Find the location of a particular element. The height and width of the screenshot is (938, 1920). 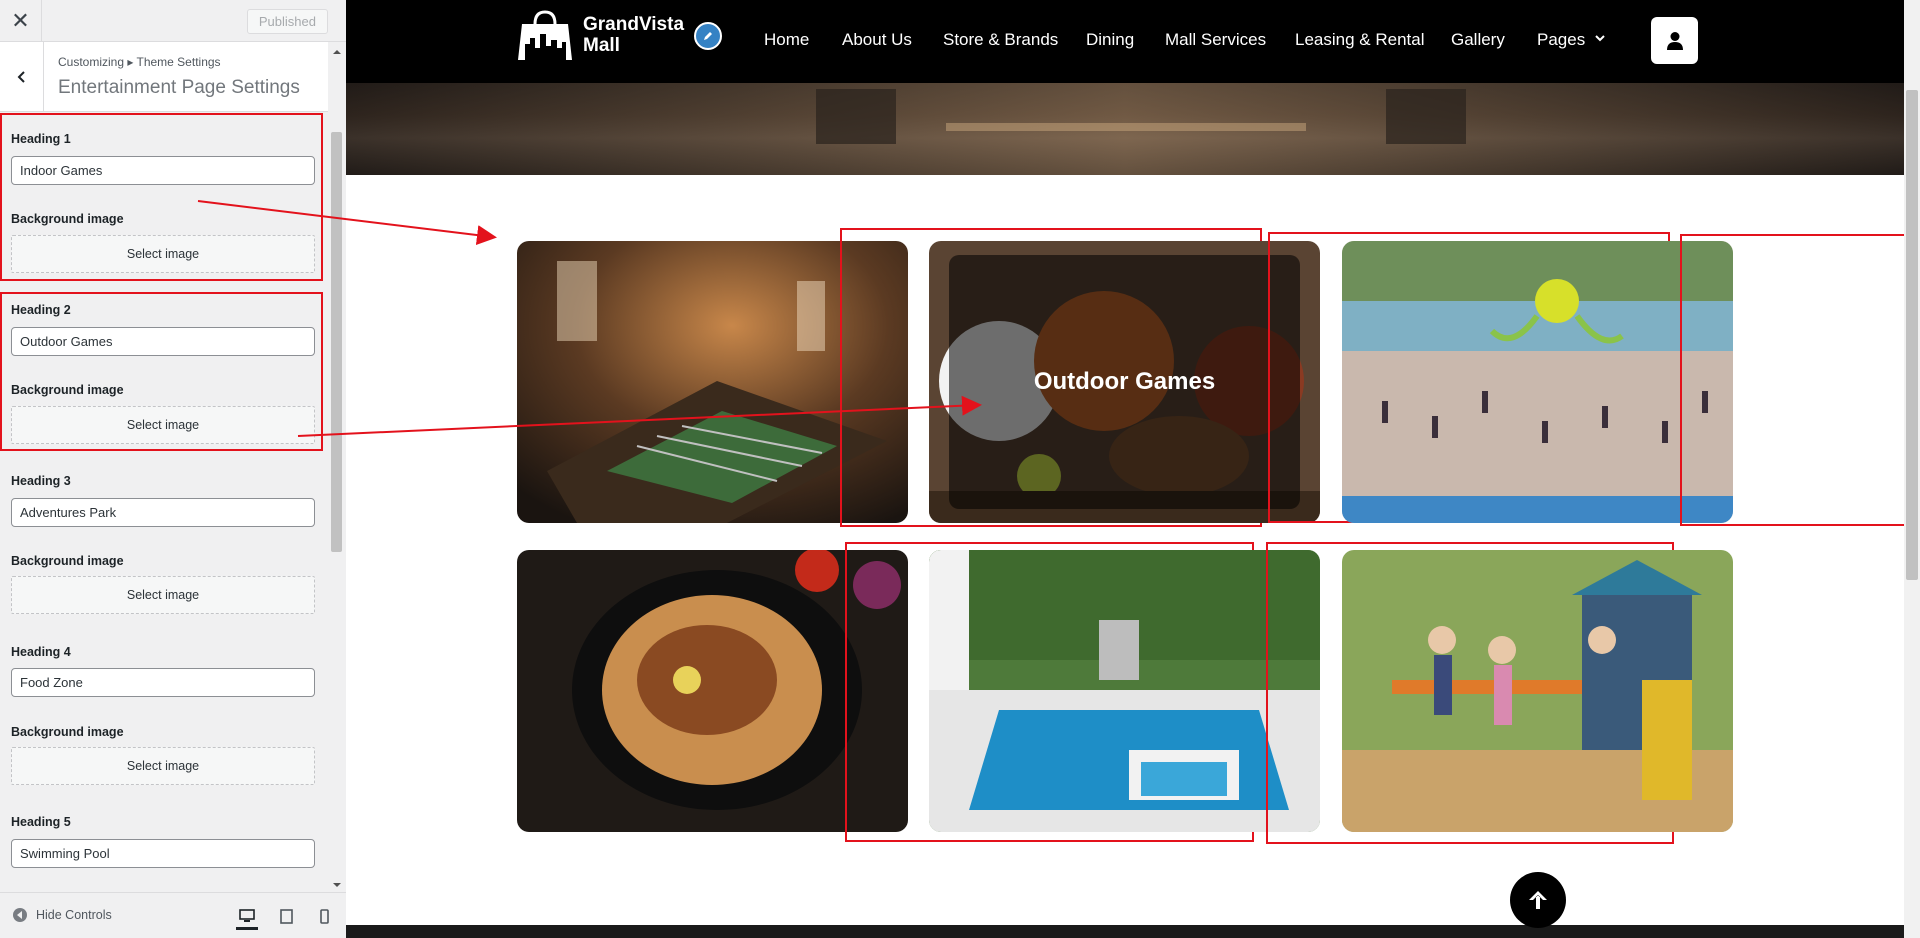

customizer-footer: Hide Controls is located at coordinates (173, 915).